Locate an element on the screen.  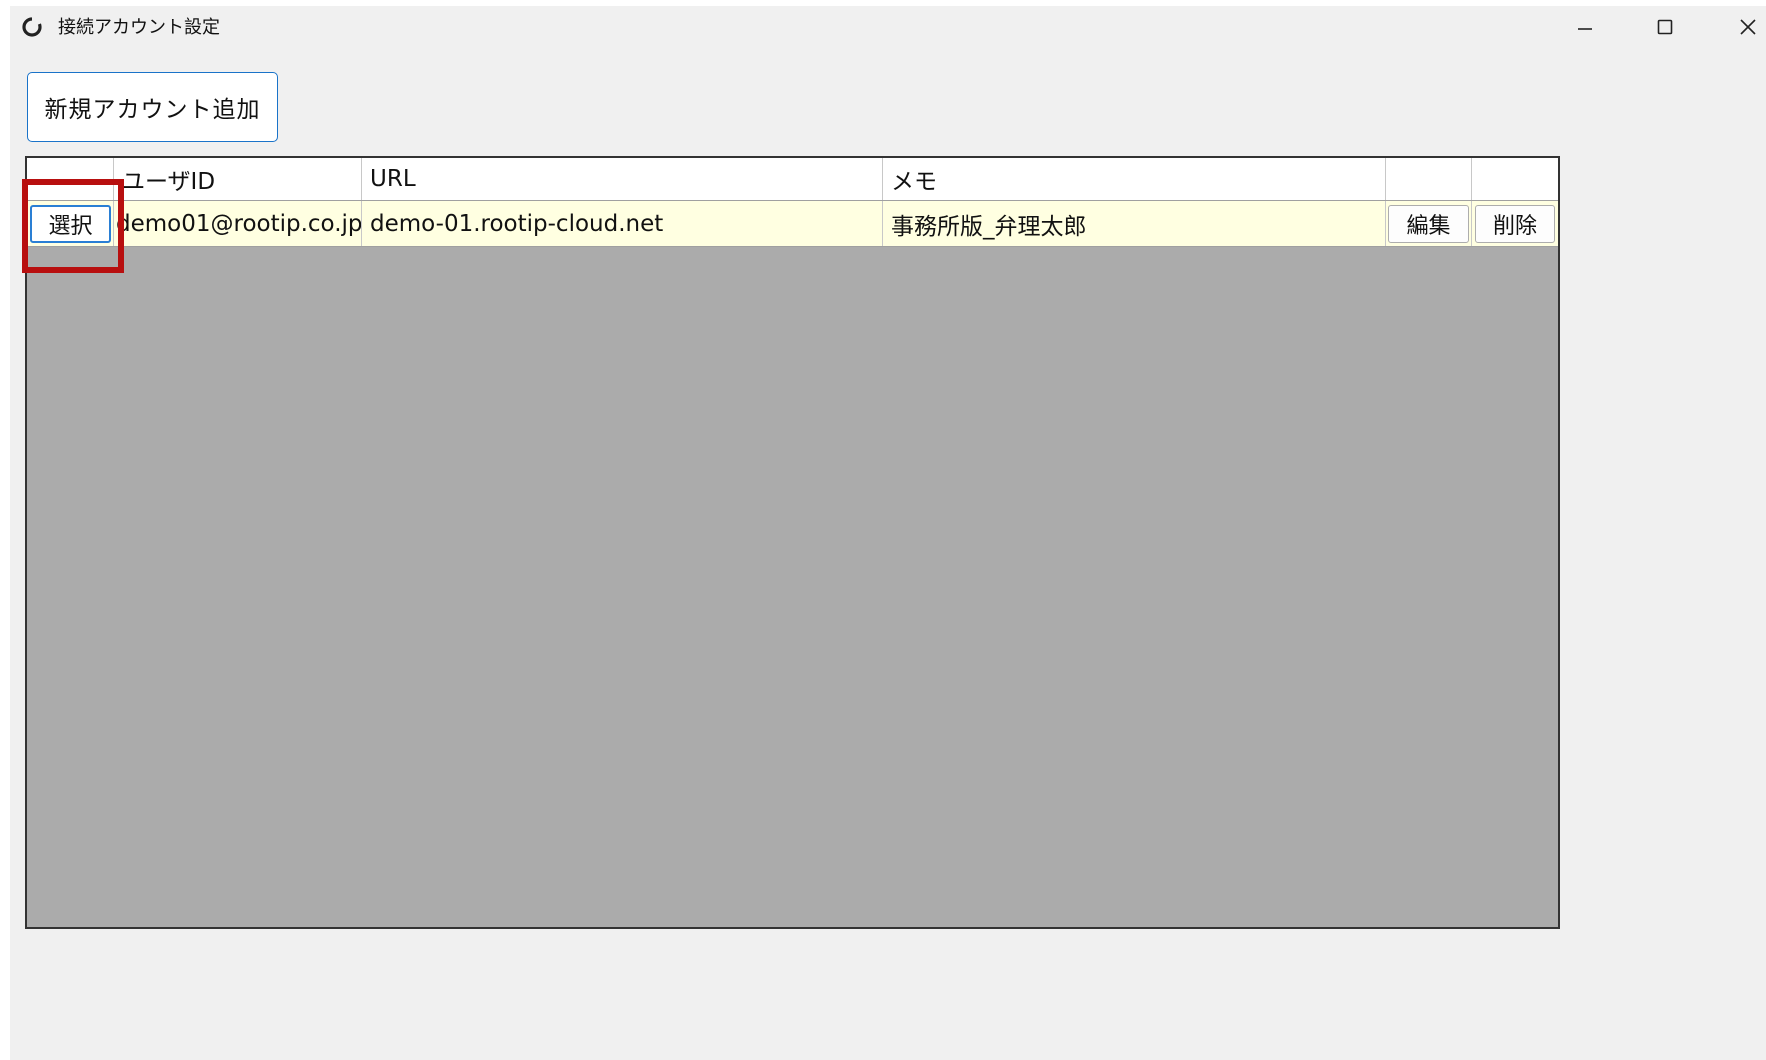
edit-button: 編集 is located at coordinates (1428, 224).